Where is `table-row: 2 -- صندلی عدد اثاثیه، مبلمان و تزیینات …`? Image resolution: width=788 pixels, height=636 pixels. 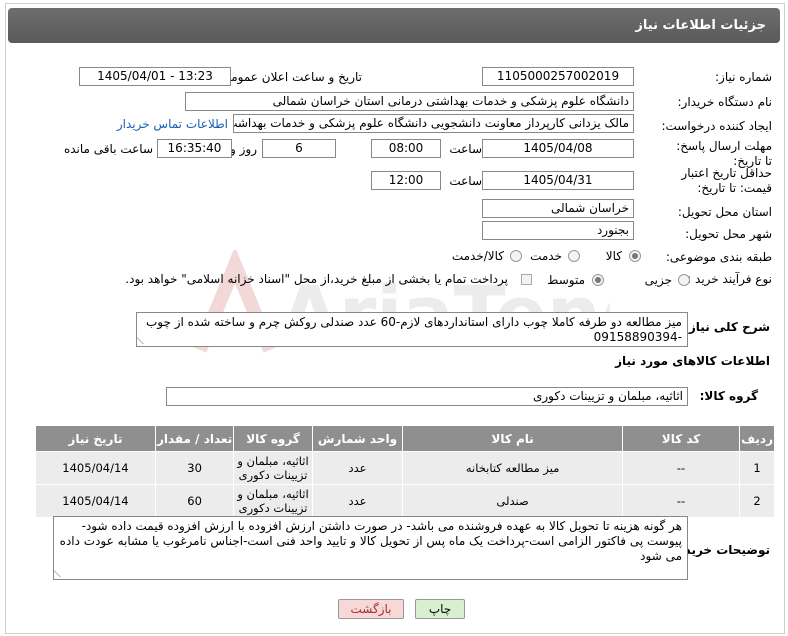
table-row: 2 -- صندلی عدد اثاثیه، مبلمان و تزیینات … is located at coordinates (405, 501).